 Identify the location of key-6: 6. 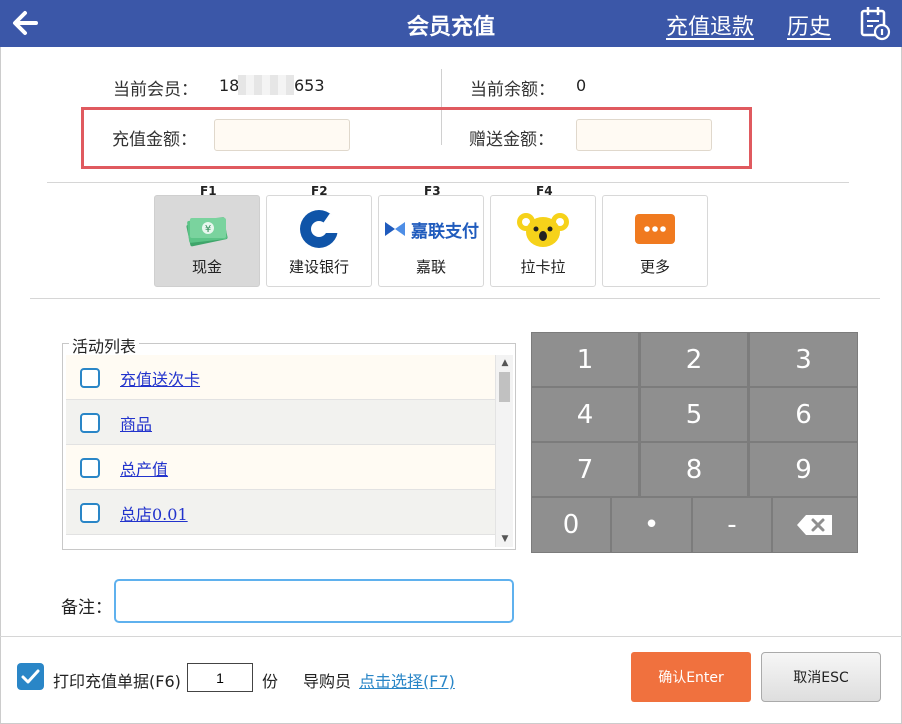
(803, 414).